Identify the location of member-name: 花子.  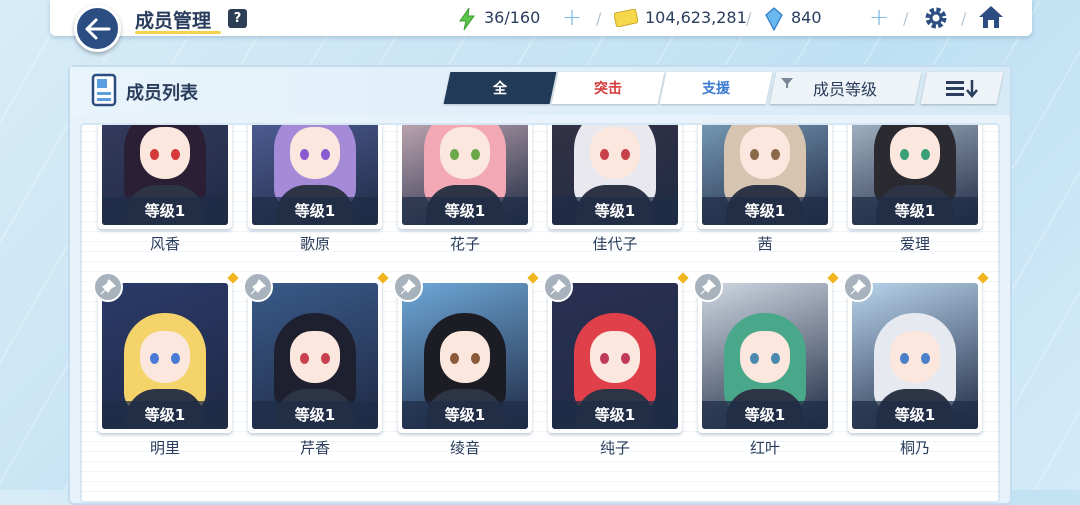
(464, 244).